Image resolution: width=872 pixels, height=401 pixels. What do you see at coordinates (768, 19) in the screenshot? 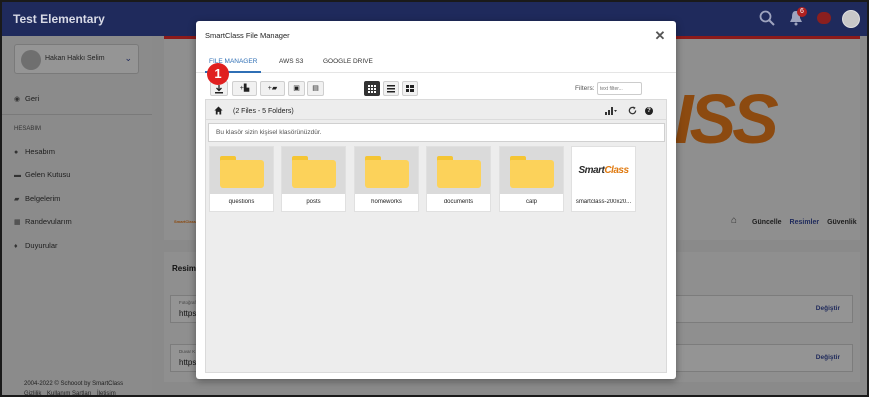
I see `search-icon` at bounding box center [768, 19].